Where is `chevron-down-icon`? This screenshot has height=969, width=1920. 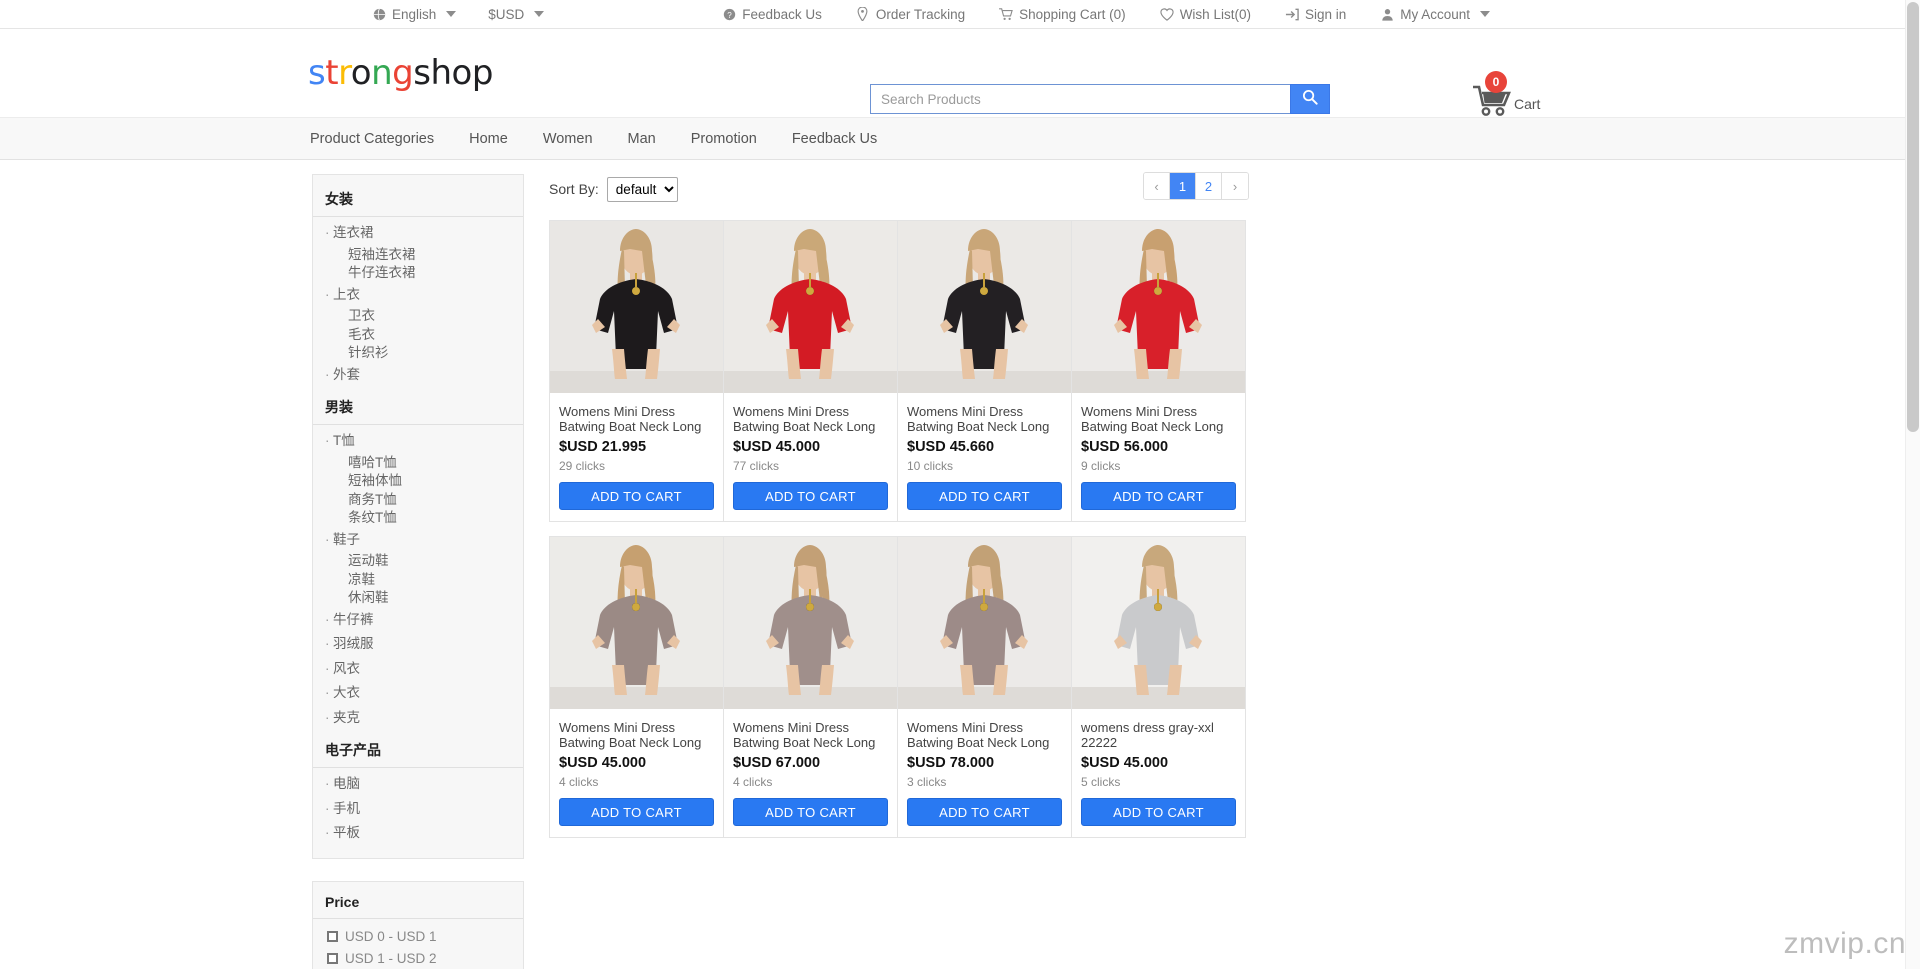
chevron-down-icon is located at coordinates (451, 14).